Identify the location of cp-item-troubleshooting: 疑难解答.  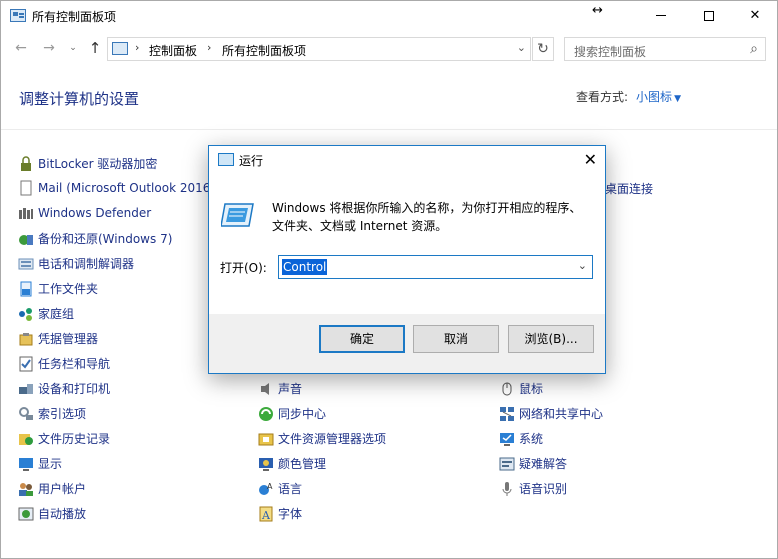
(533, 464).